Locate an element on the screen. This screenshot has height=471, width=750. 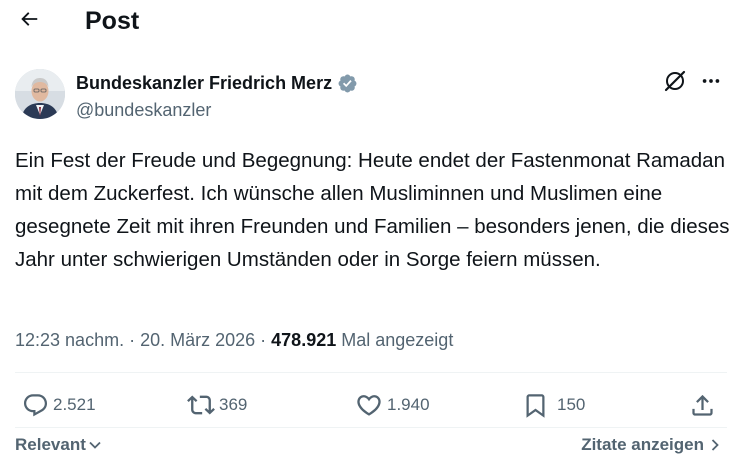
share-icon is located at coordinates (702, 405).